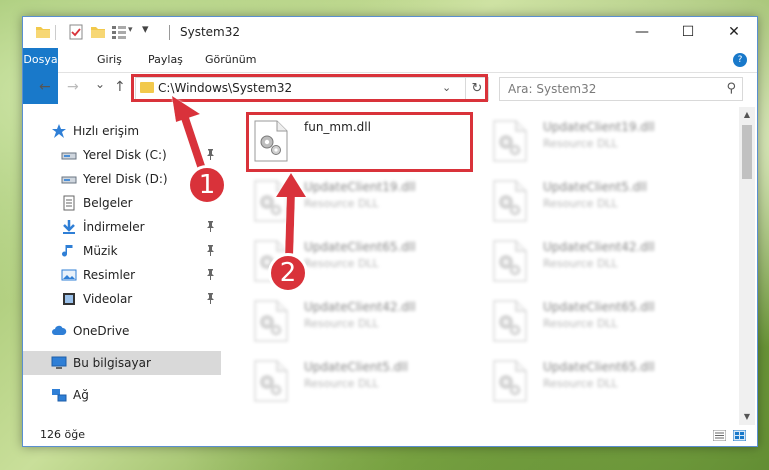 The height and width of the screenshot is (470, 769). What do you see at coordinates (193, 142) in the screenshot?
I see `arrow-1-shaft` at bounding box center [193, 142].